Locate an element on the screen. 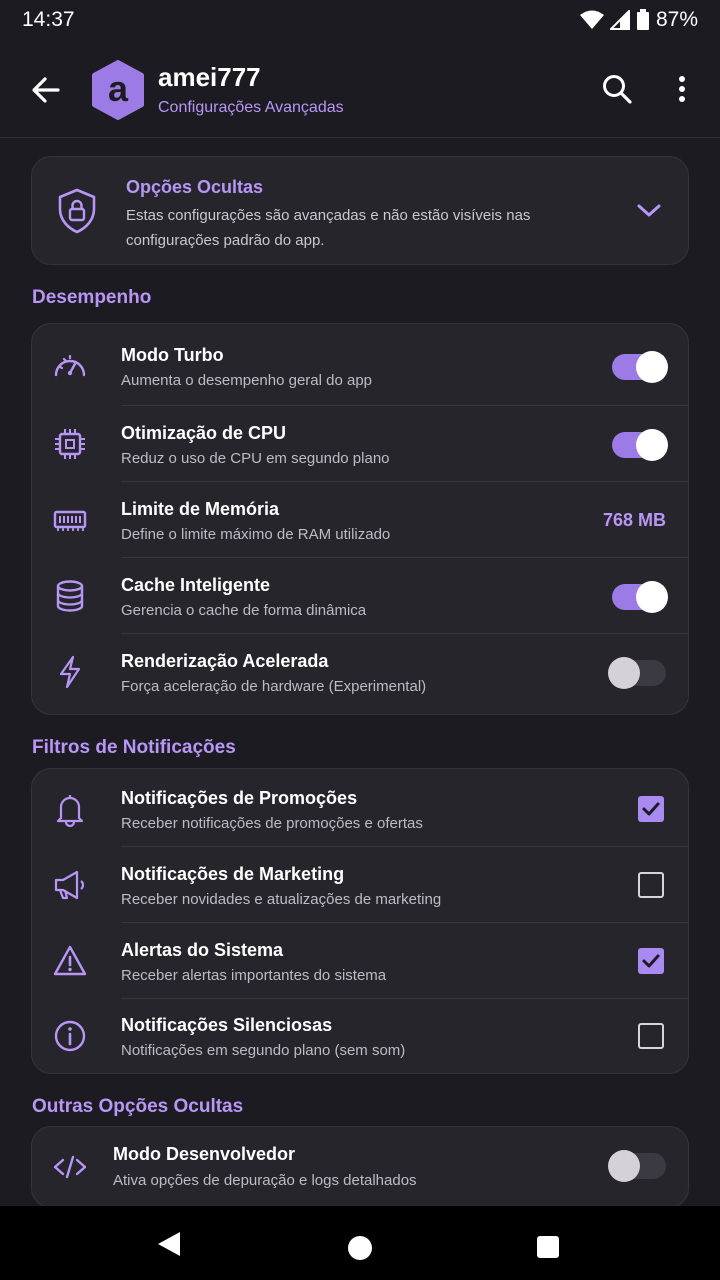  arrow-back-icon is located at coordinates (46, 90).